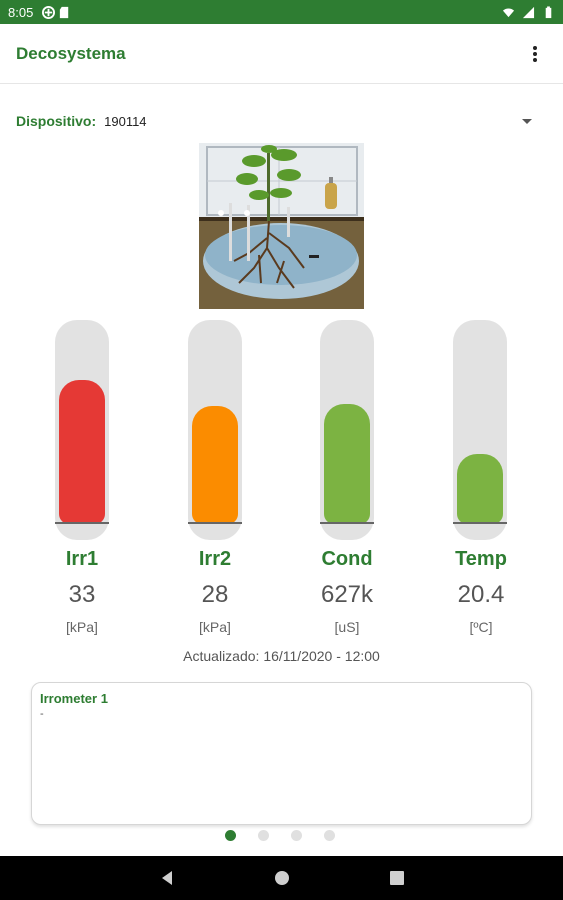  I want to click on gauge-value-temp: 20.4, so click(481, 594).